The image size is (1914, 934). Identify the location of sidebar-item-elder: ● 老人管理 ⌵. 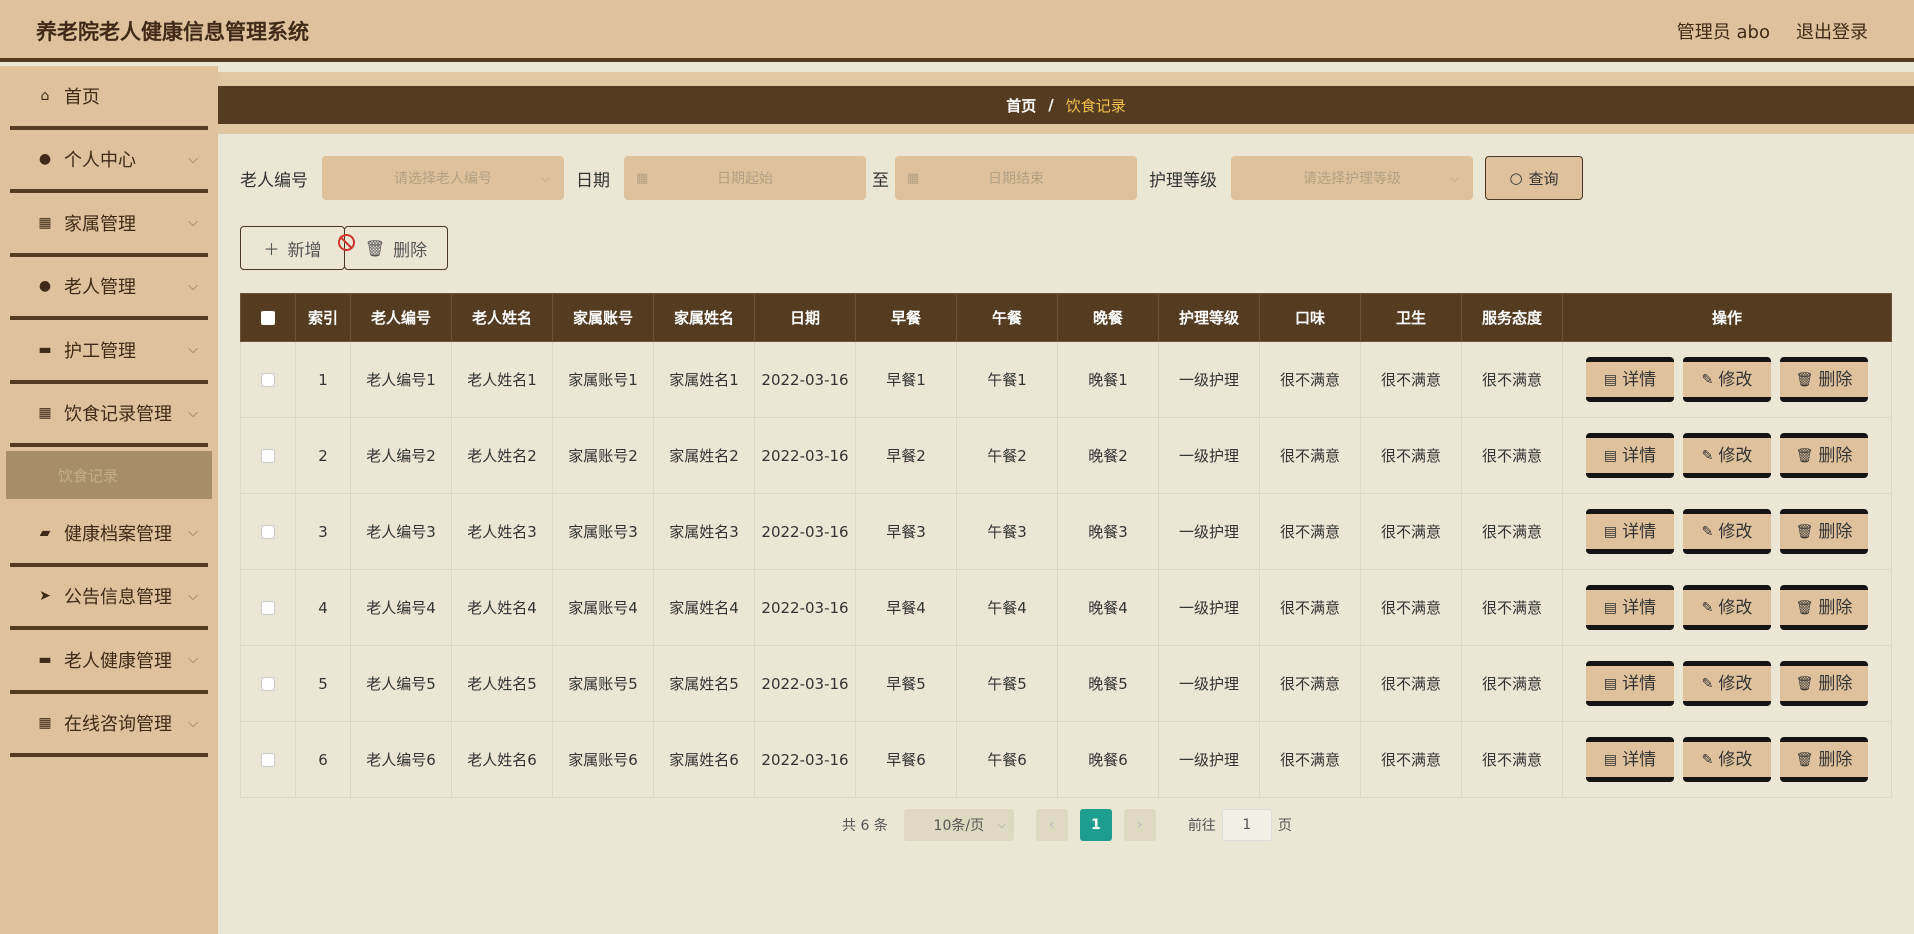
(109, 288).